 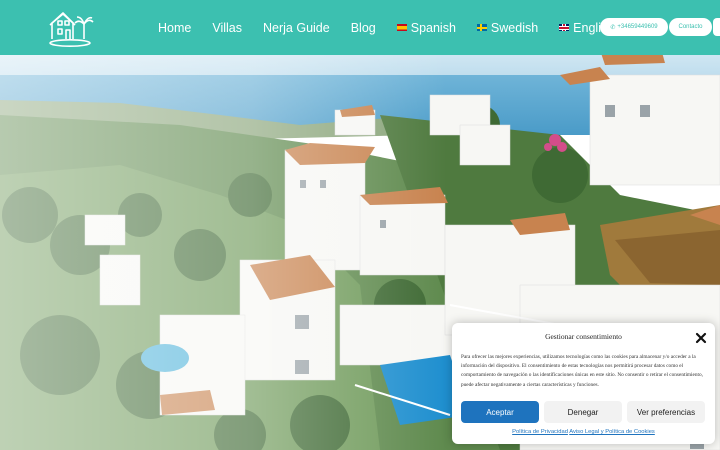 I want to click on language-spanish-label: Spanish, so click(x=433, y=27).